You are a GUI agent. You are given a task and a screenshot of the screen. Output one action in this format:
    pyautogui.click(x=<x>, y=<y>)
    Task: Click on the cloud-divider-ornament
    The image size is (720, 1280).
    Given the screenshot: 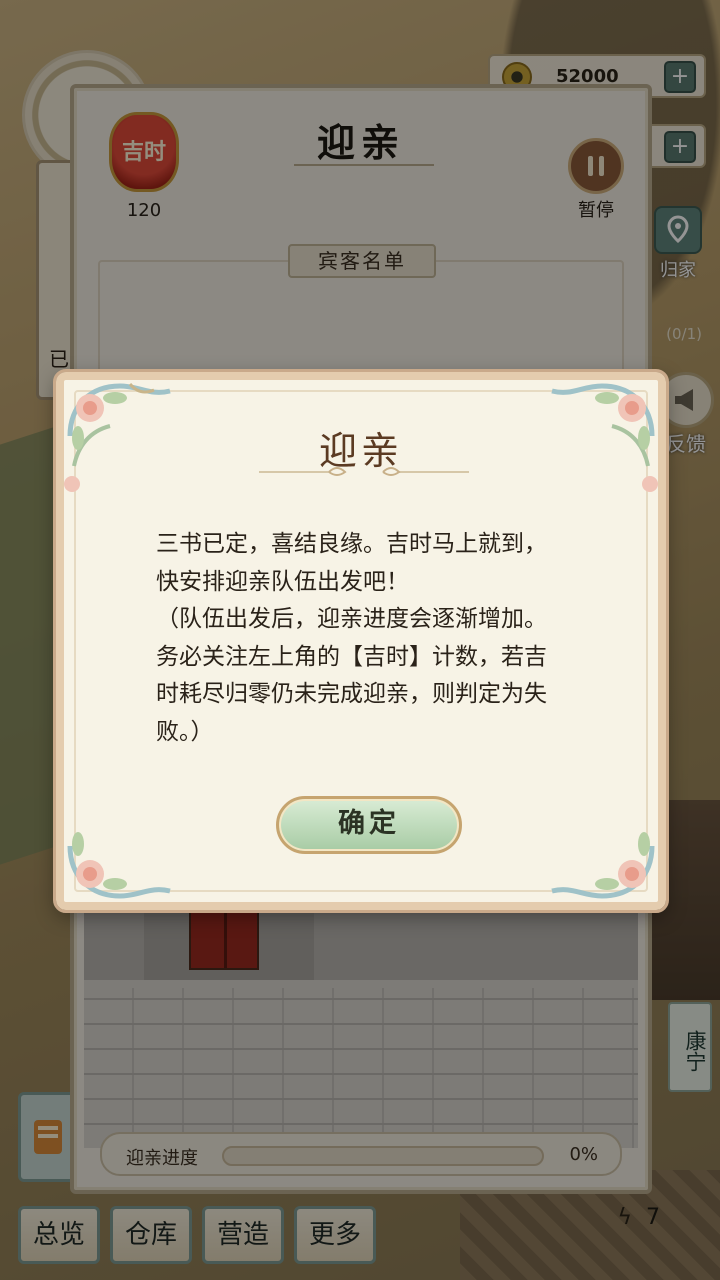 What is the action you would take?
    pyautogui.click(x=364, y=471)
    